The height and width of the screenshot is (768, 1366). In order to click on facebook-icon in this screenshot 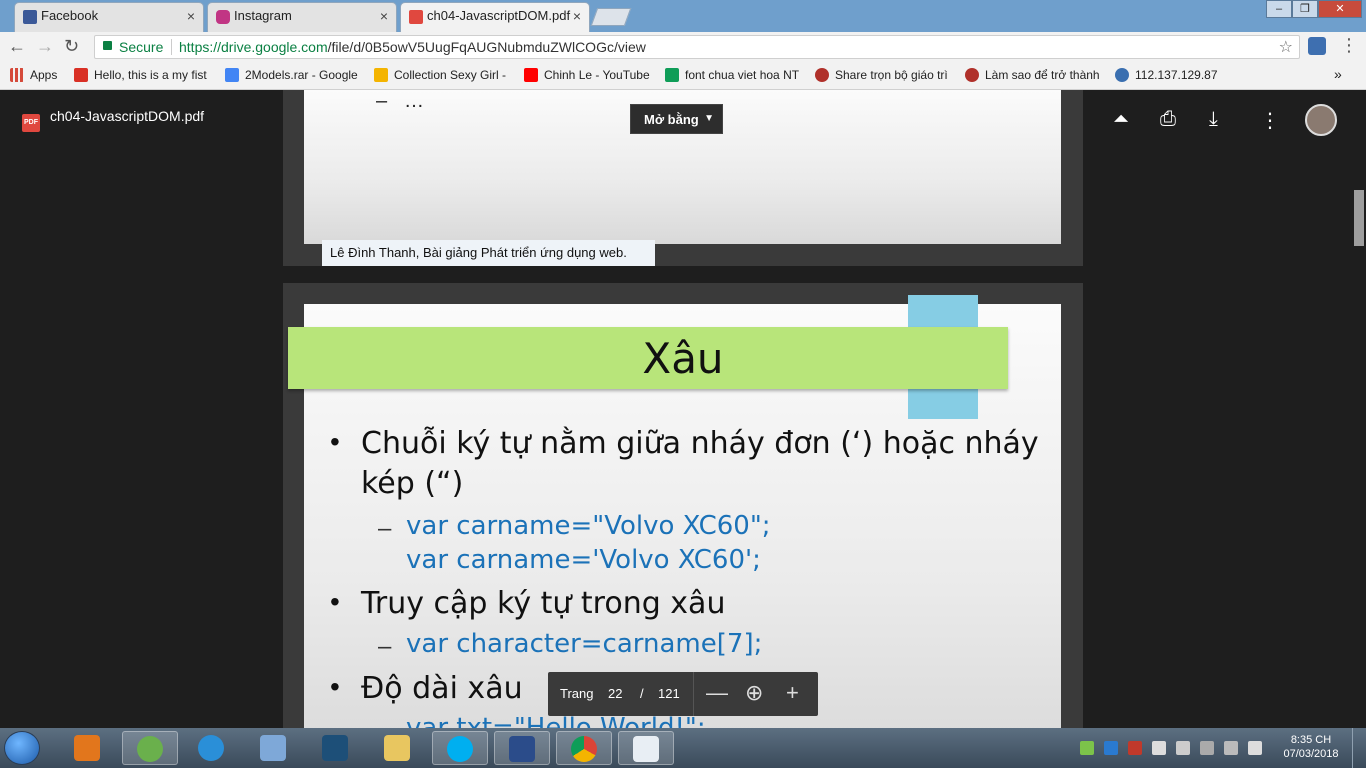, I will do `click(30, 17)`.